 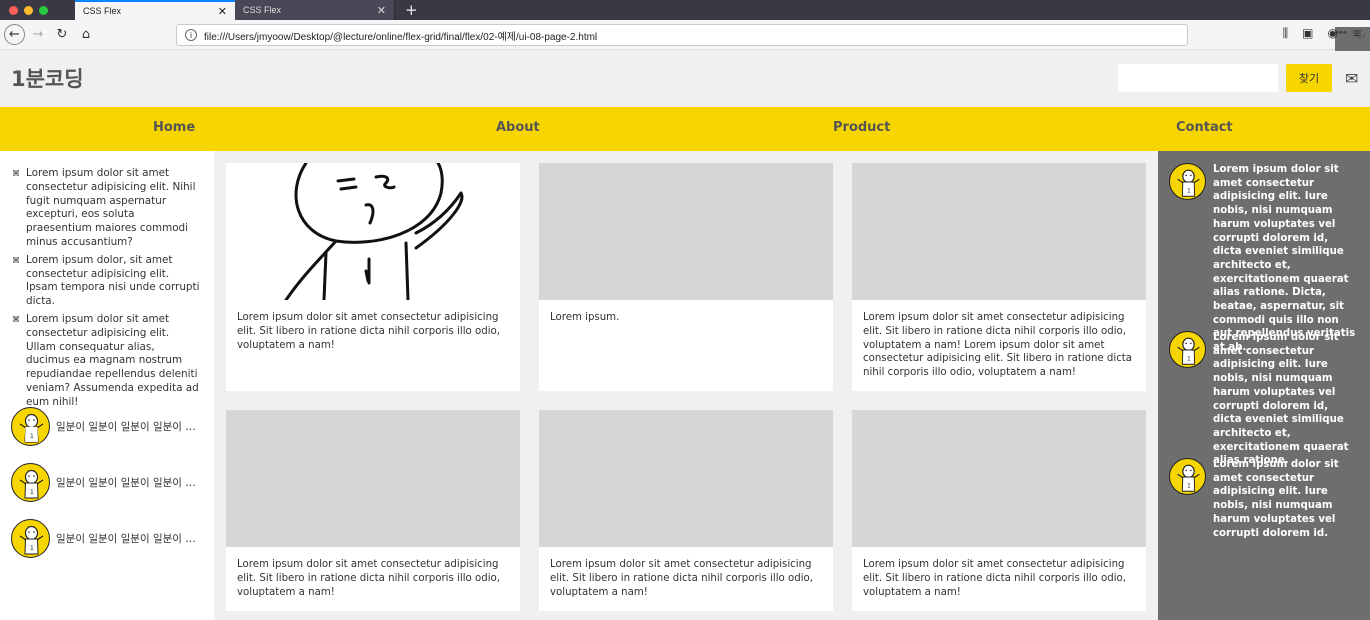 What do you see at coordinates (13, 10) in the screenshot?
I see `close-window-button` at bounding box center [13, 10].